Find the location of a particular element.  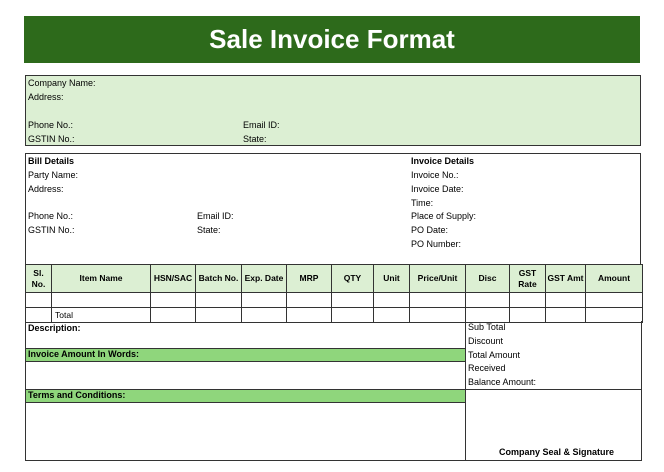

cell-batch-no is located at coordinates (218, 300).